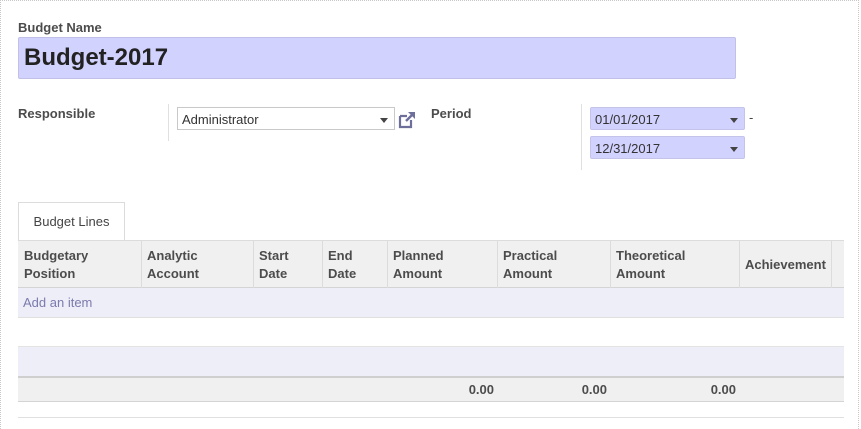 Image resolution: width=861 pixels, height=429 pixels. I want to click on col-end-date: End Date, so click(355, 264).